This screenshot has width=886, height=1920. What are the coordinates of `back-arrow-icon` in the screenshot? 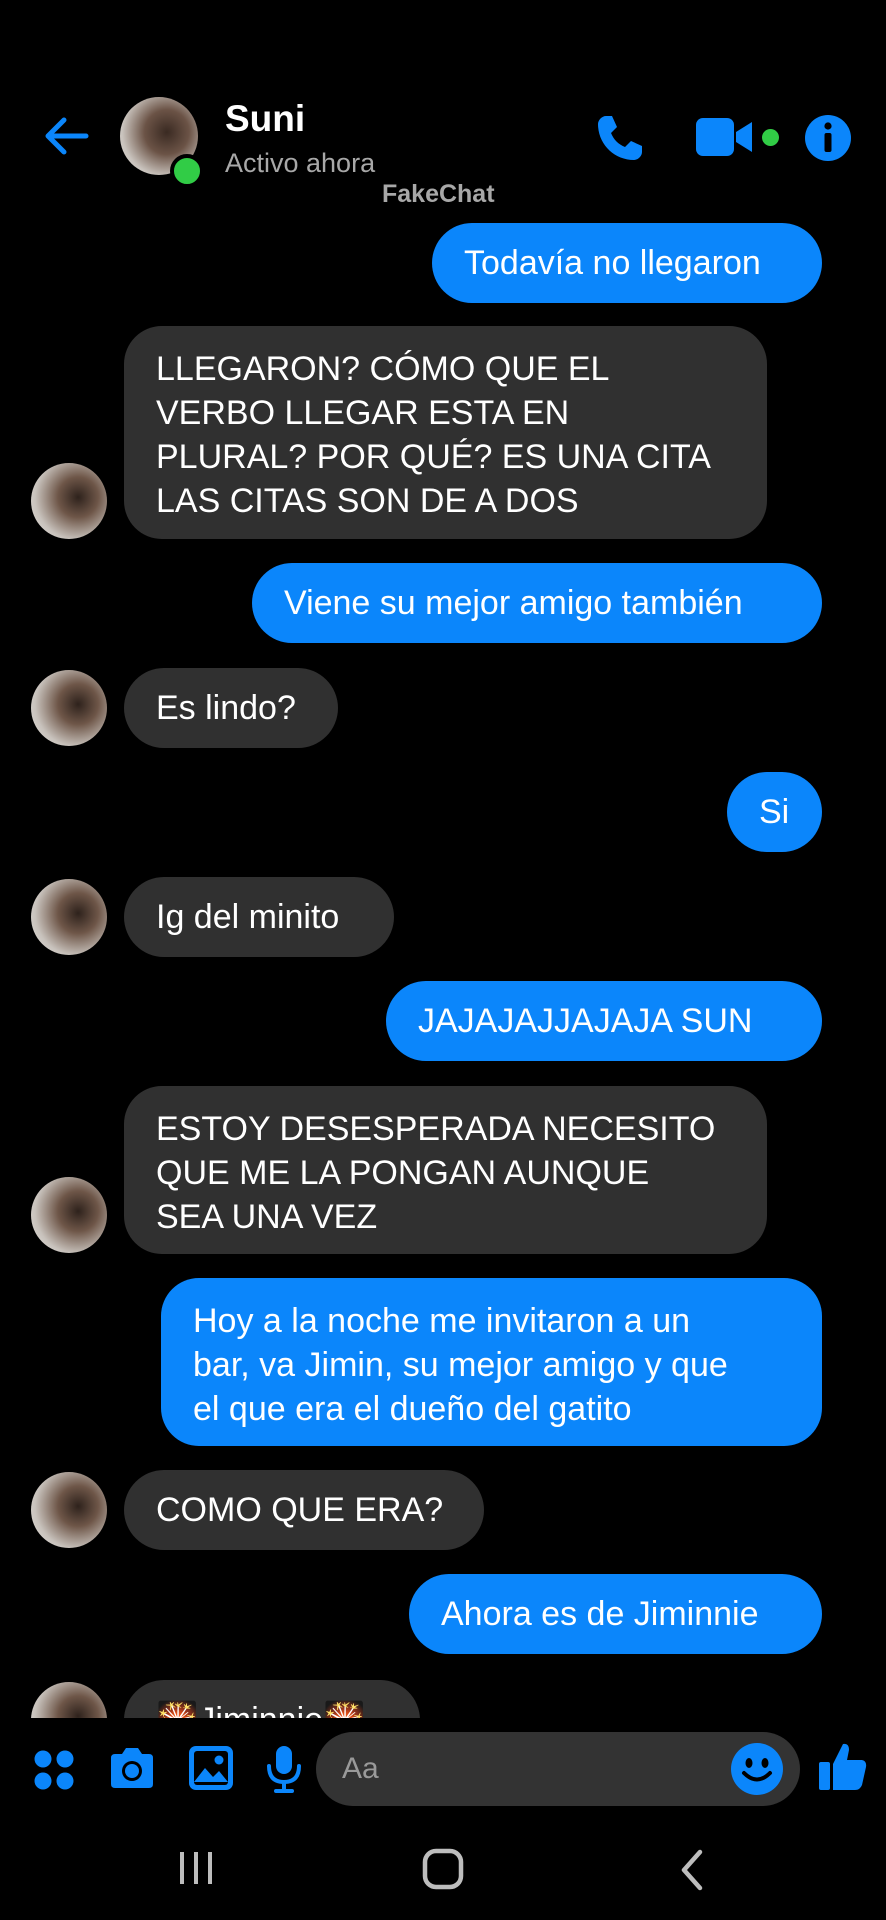 It's located at (66, 136).